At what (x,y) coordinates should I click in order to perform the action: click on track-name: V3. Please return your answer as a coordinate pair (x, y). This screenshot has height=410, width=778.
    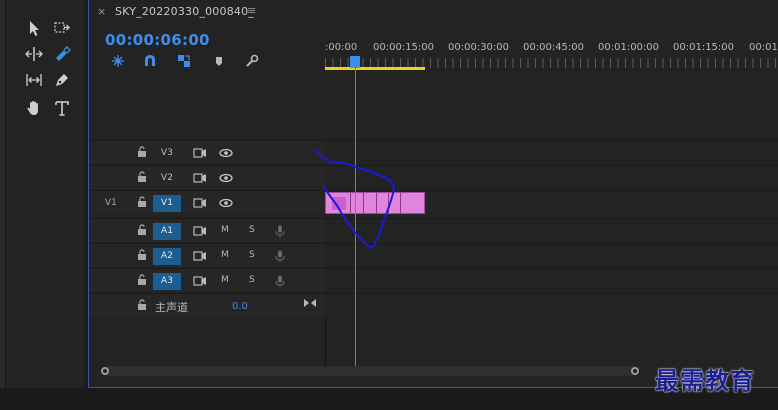
    Looking at the image, I should click on (167, 153).